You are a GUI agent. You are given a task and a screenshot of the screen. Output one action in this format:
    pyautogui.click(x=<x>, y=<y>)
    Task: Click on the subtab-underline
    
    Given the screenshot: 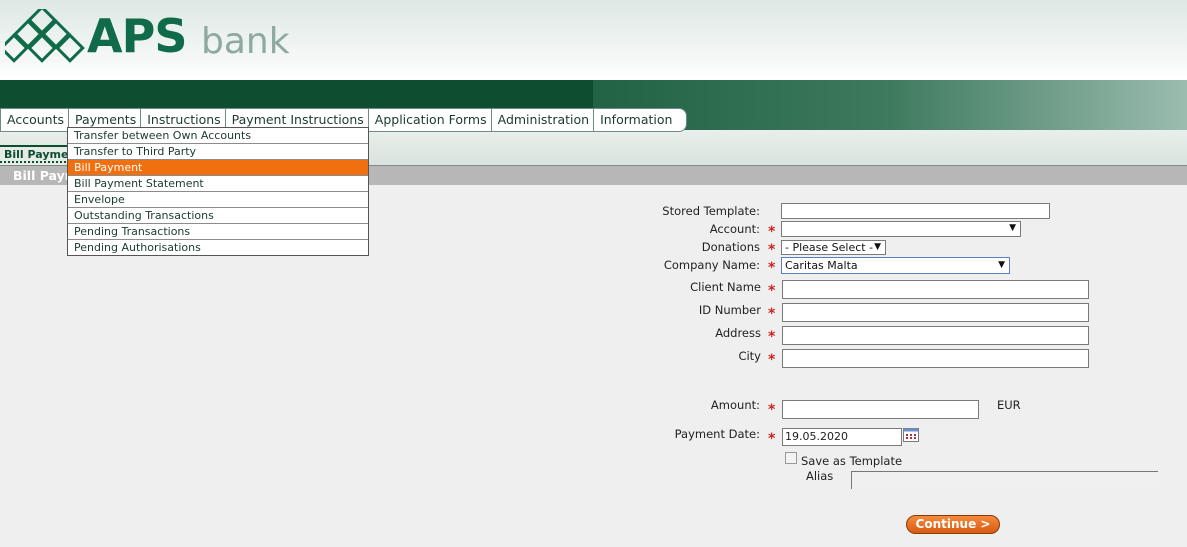 What is the action you would take?
    pyautogui.click(x=35, y=162)
    